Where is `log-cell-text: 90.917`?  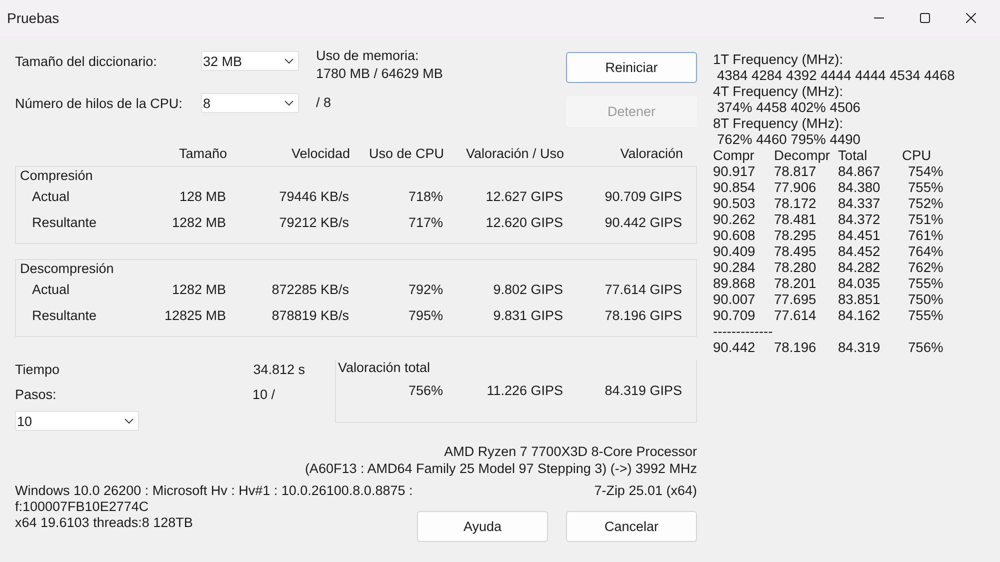
log-cell-text: 90.917 is located at coordinates (734, 172).